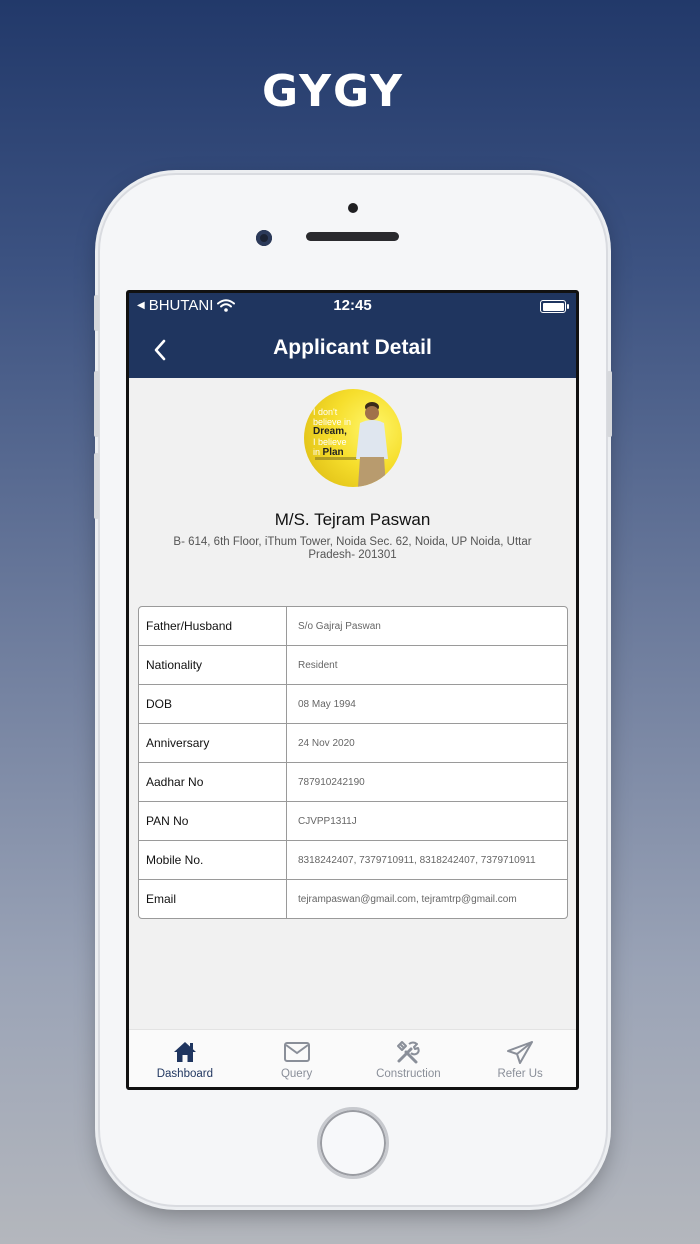  What do you see at coordinates (184, 1074) in the screenshot?
I see `tab-label: Dashboard` at bounding box center [184, 1074].